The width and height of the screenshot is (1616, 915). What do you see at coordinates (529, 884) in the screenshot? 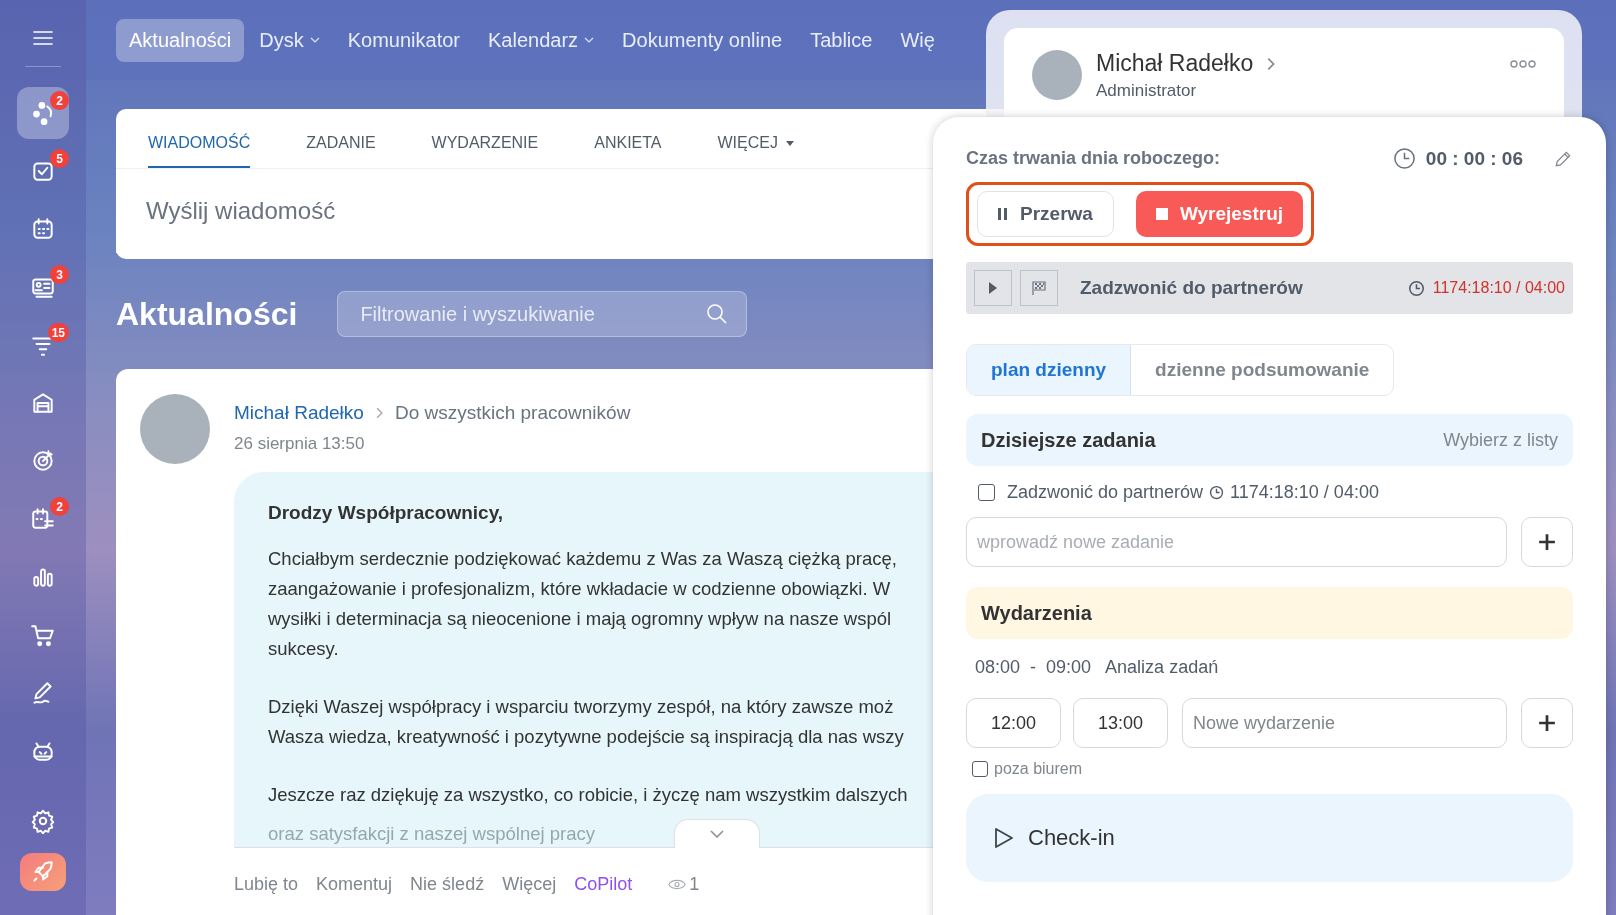
I see `post-action-link: Więcej` at bounding box center [529, 884].